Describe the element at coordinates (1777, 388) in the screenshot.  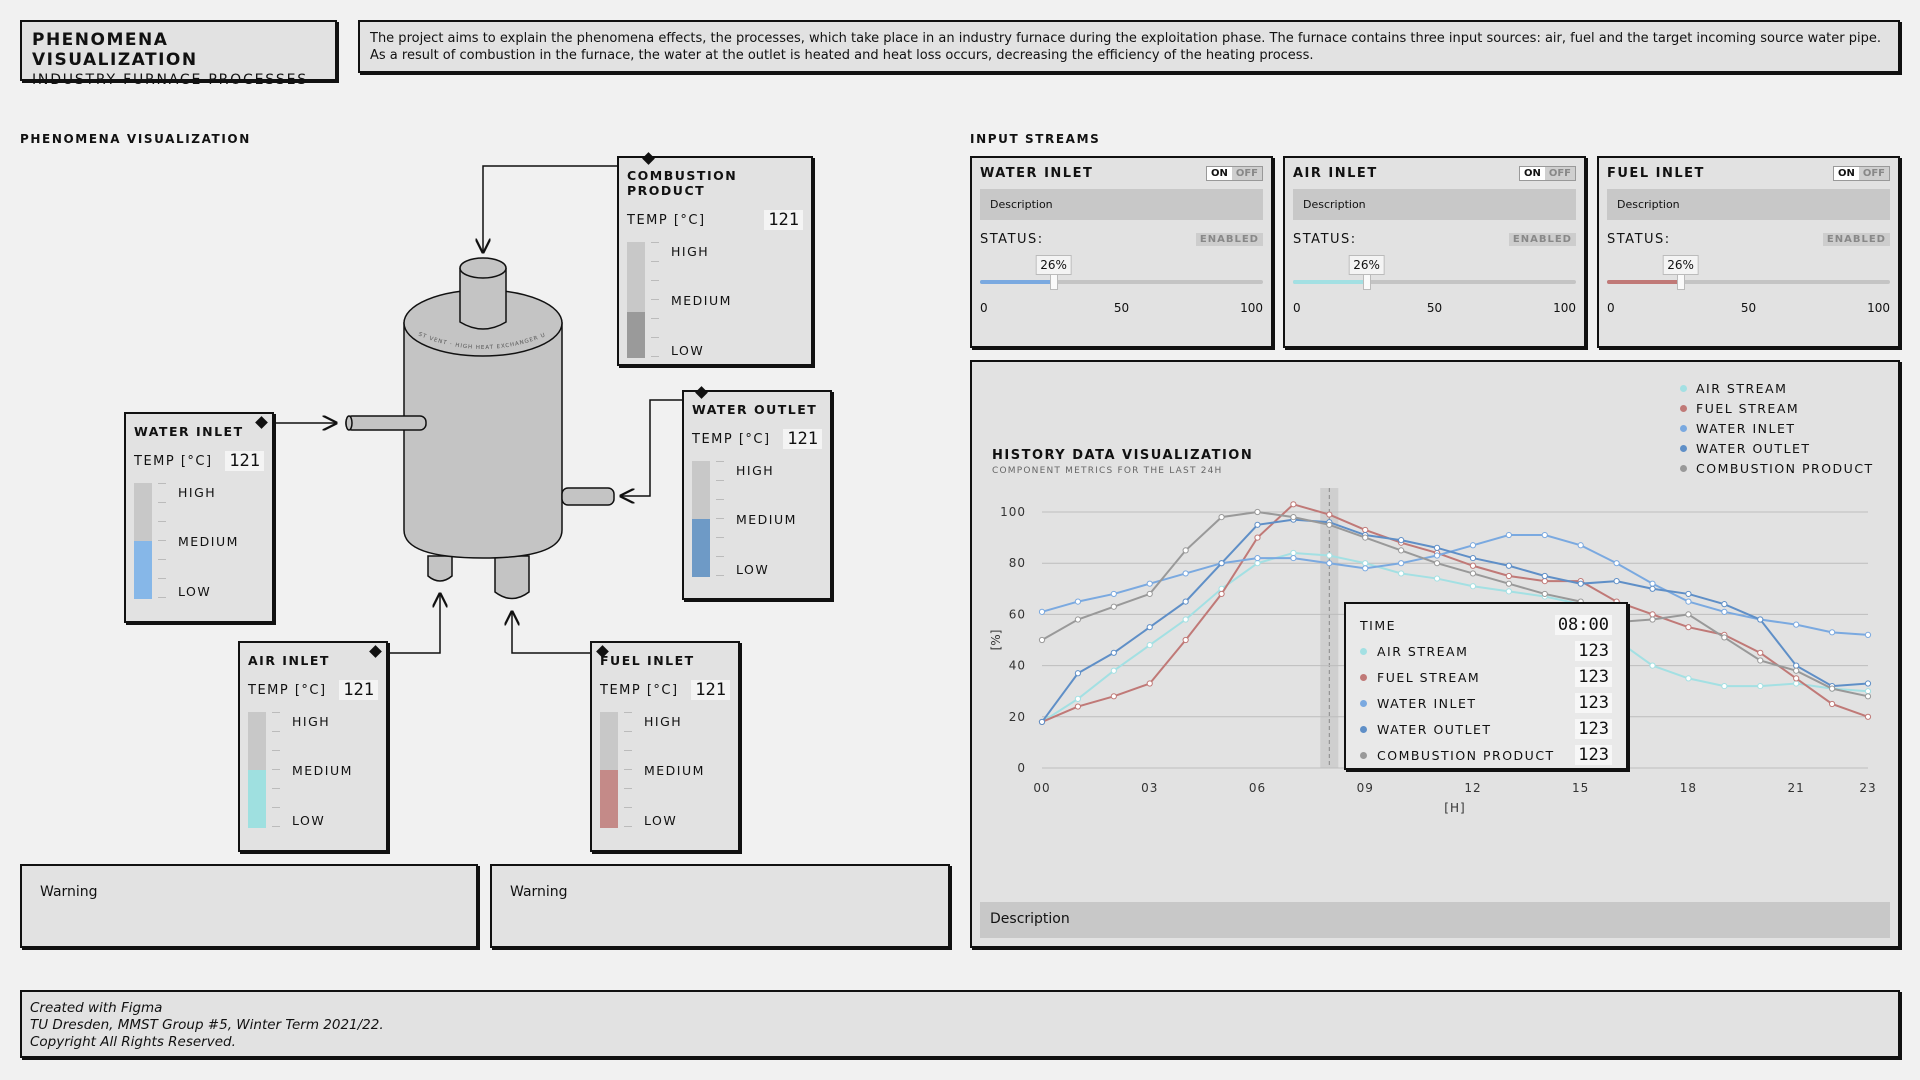
I see `legend-item: AIR STREAM` at that location.